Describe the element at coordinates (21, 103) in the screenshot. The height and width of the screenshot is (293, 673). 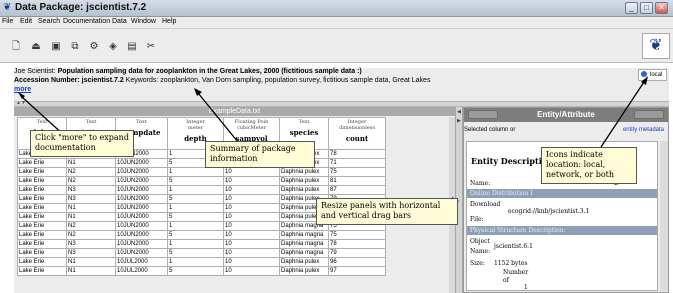
I see `collapse-arrows-icon: ▲▼` at that location.